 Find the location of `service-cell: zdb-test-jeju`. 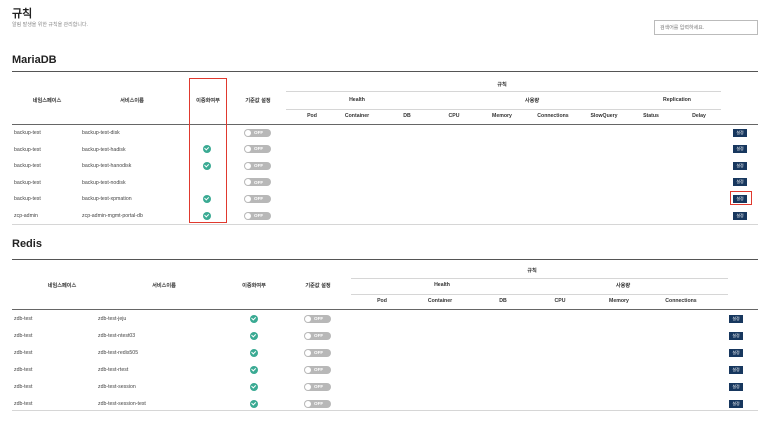

service-cell: zdb-test-jeju is located at coordinates (112, 319).